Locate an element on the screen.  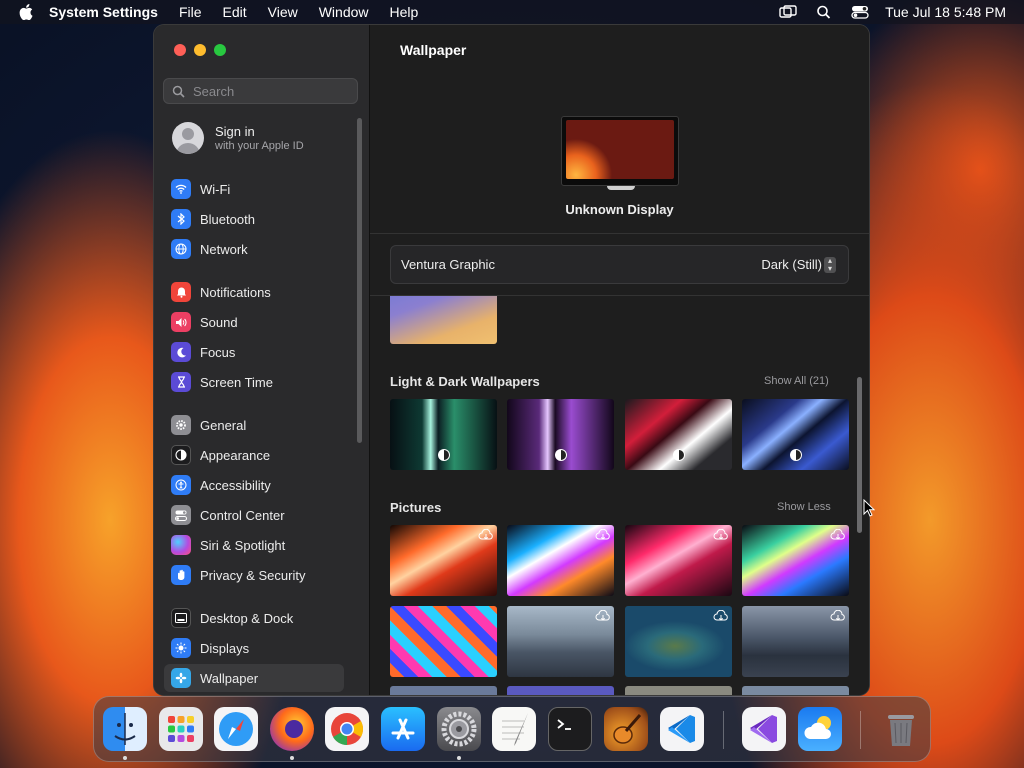
sidebar-item-label: Privacy & Security is located at coordinates (253, 575).